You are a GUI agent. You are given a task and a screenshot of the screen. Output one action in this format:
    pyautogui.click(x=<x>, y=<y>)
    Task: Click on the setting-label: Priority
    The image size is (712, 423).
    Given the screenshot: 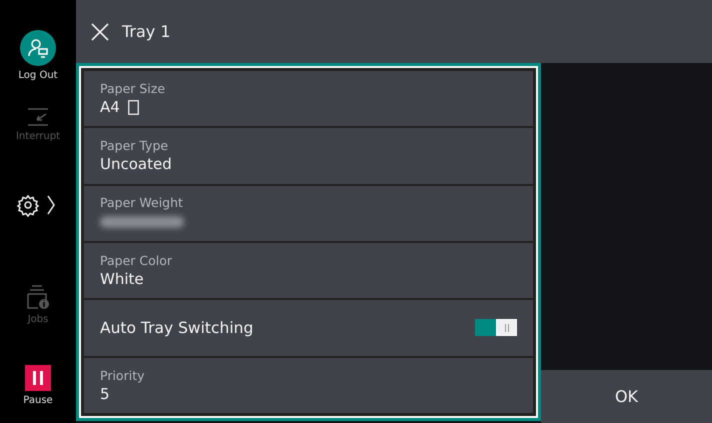 What is the action you would take?
    pyautogui.click(x=122, y=375)
    